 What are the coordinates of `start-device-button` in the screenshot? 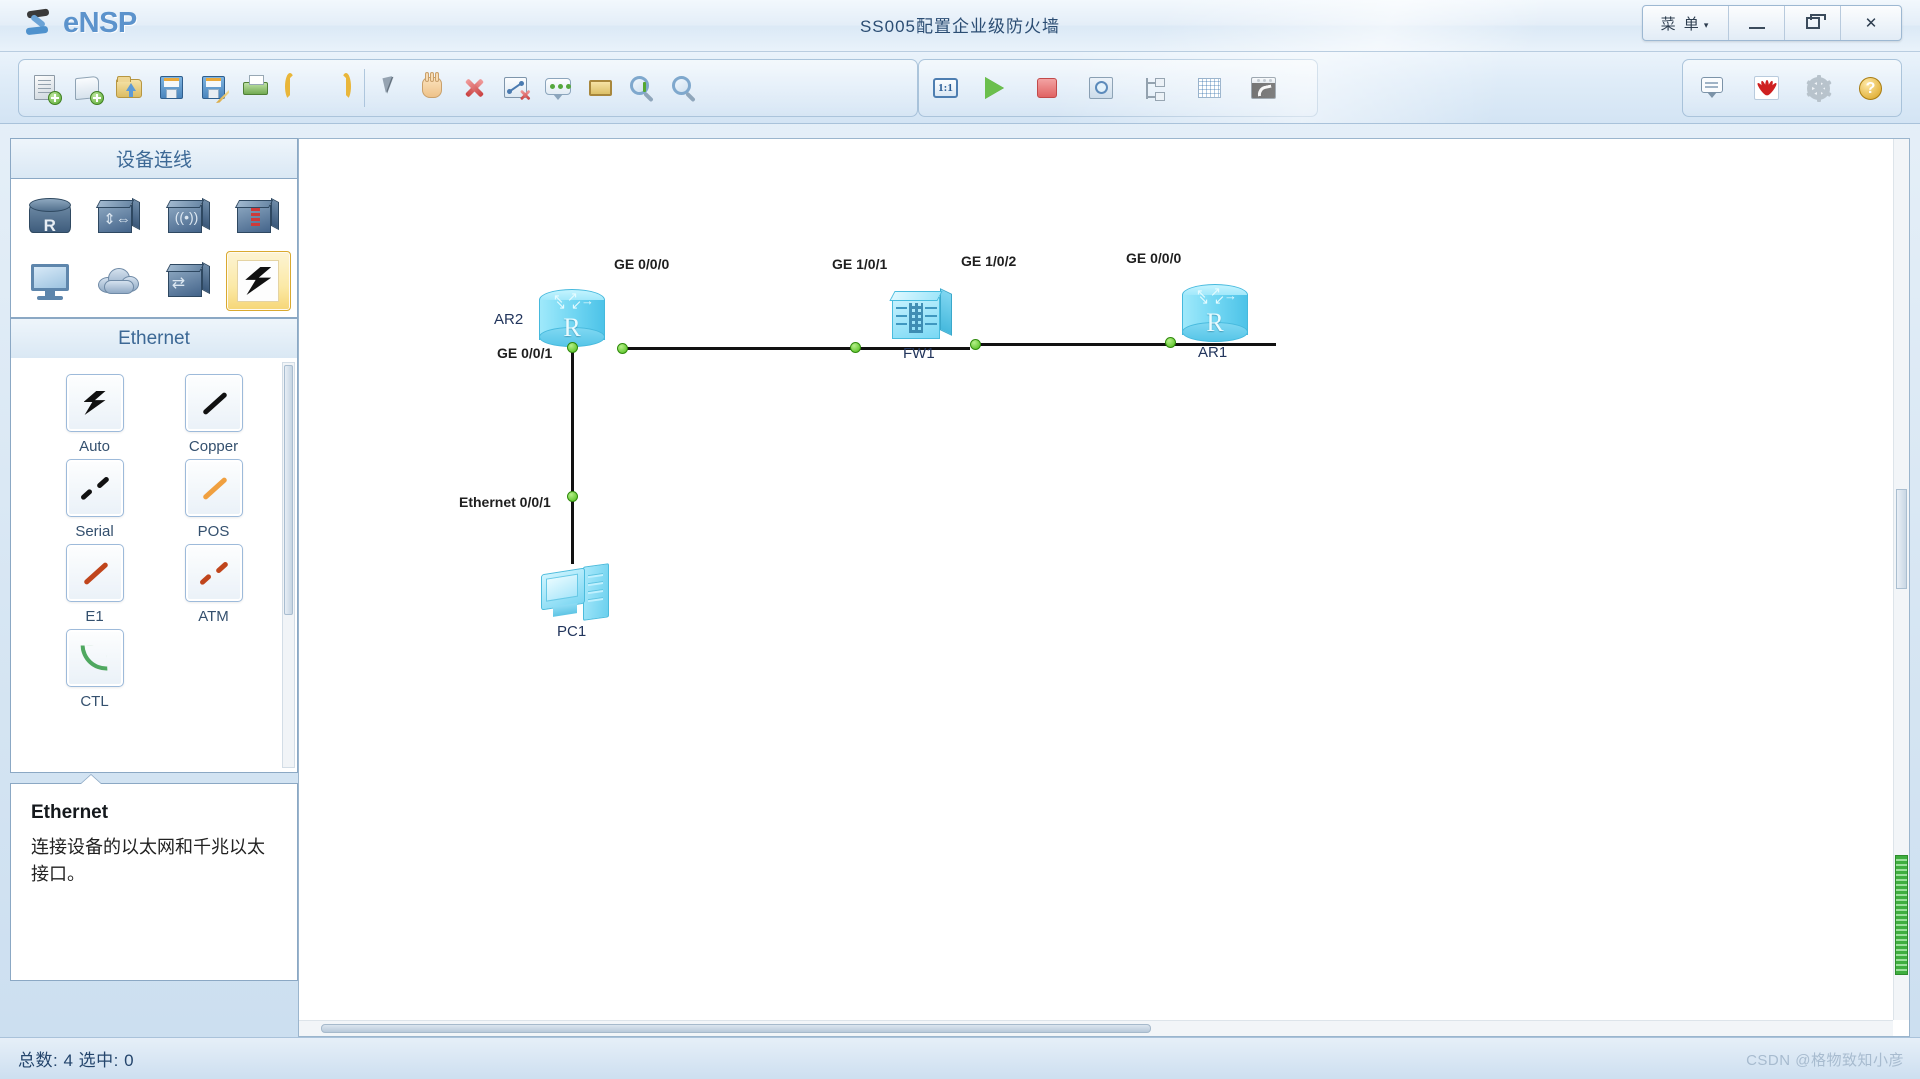 It's located at (993, 88).